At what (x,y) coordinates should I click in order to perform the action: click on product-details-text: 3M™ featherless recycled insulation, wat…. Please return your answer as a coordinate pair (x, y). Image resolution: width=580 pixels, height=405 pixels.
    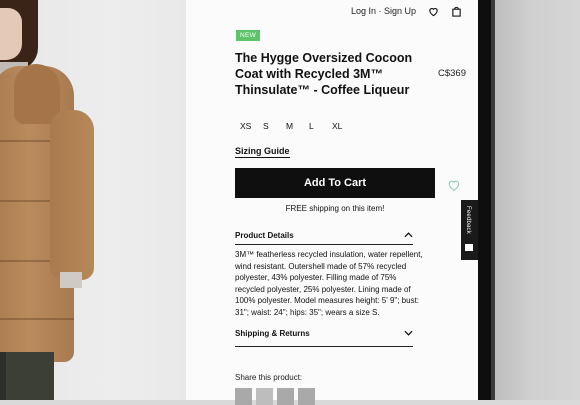
    Looking at the image, I should click on (329, 283).